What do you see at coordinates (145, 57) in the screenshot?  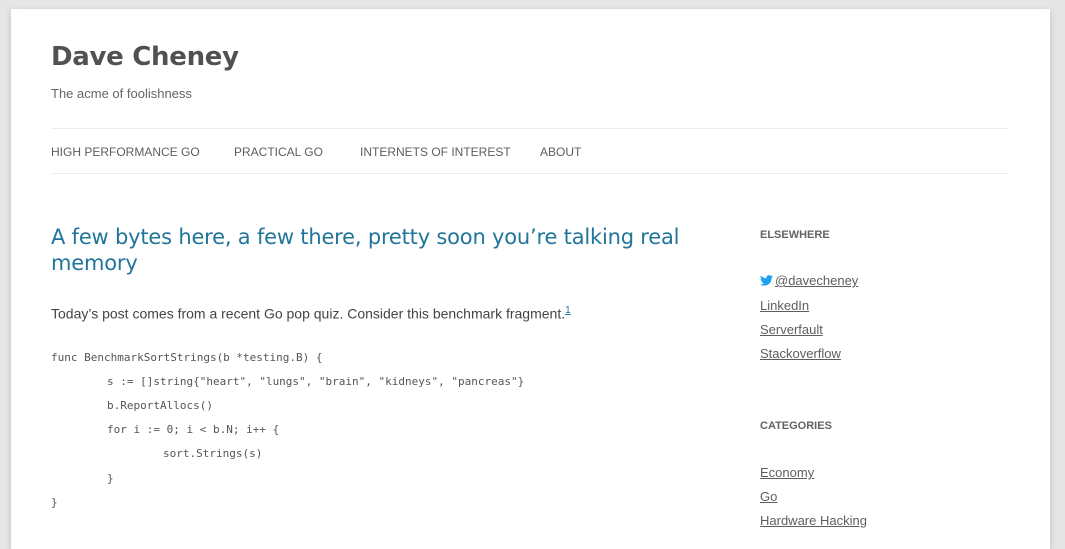 I see `site-title: Dave Cheney` at bounding box center [145, 57].